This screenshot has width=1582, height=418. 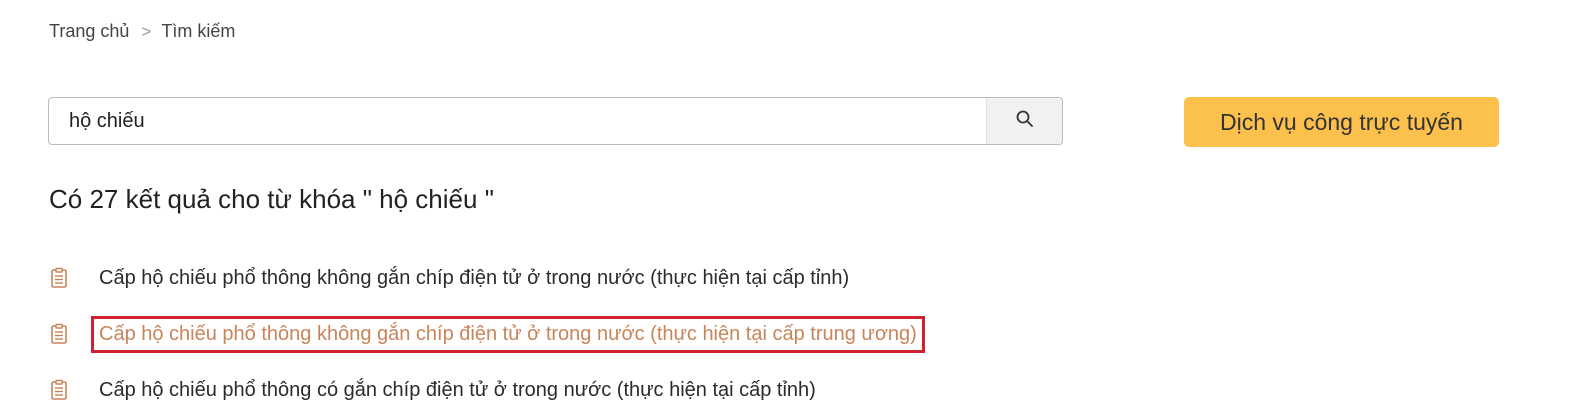 I want to click on results-heading: Có 27 kết quả cho từ khóa " hộ chiếu ", so click(x=271, y=199).